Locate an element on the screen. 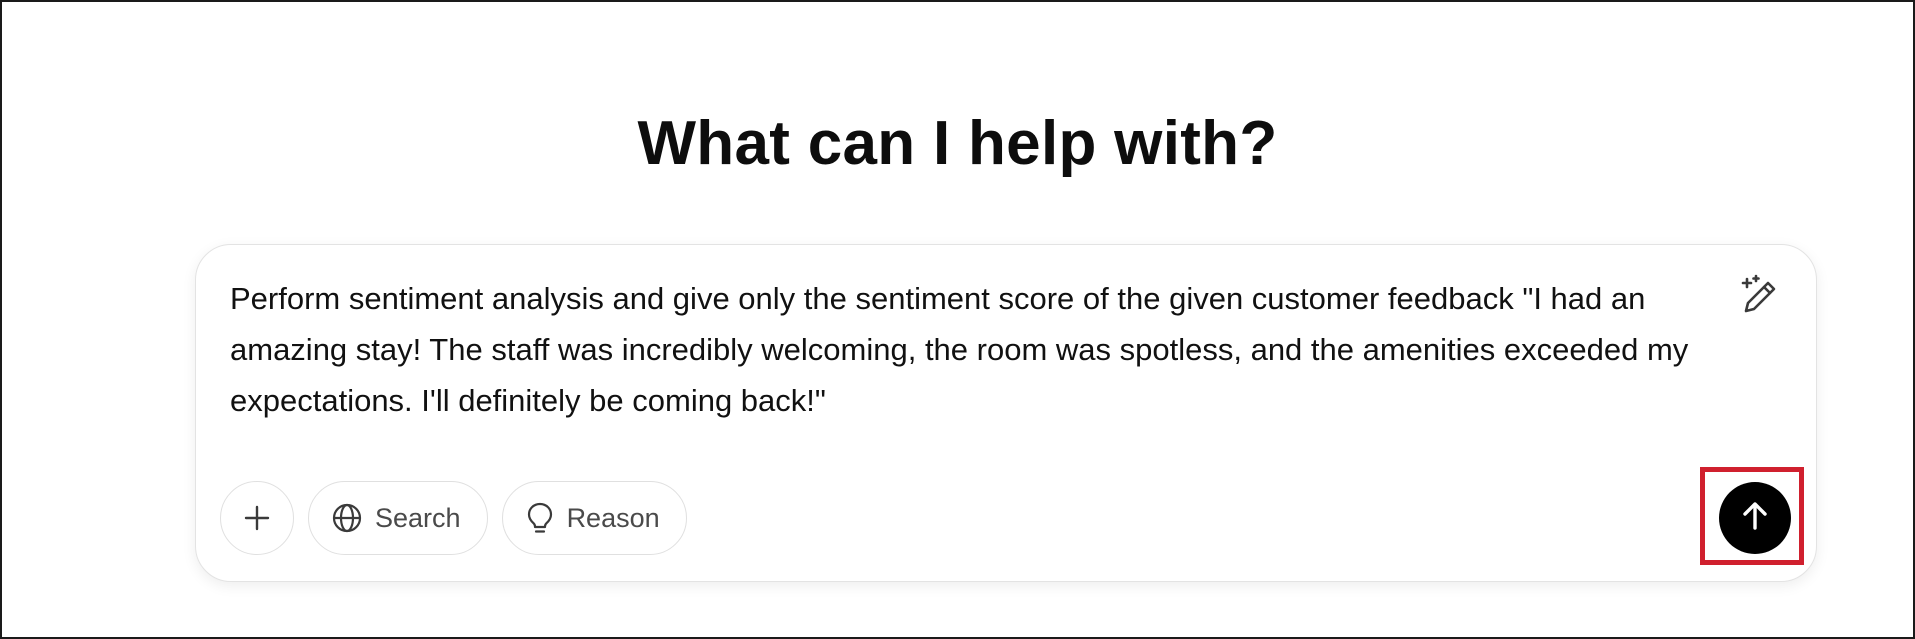  page-title: What can I help with? is located at coordinates (957, 143).